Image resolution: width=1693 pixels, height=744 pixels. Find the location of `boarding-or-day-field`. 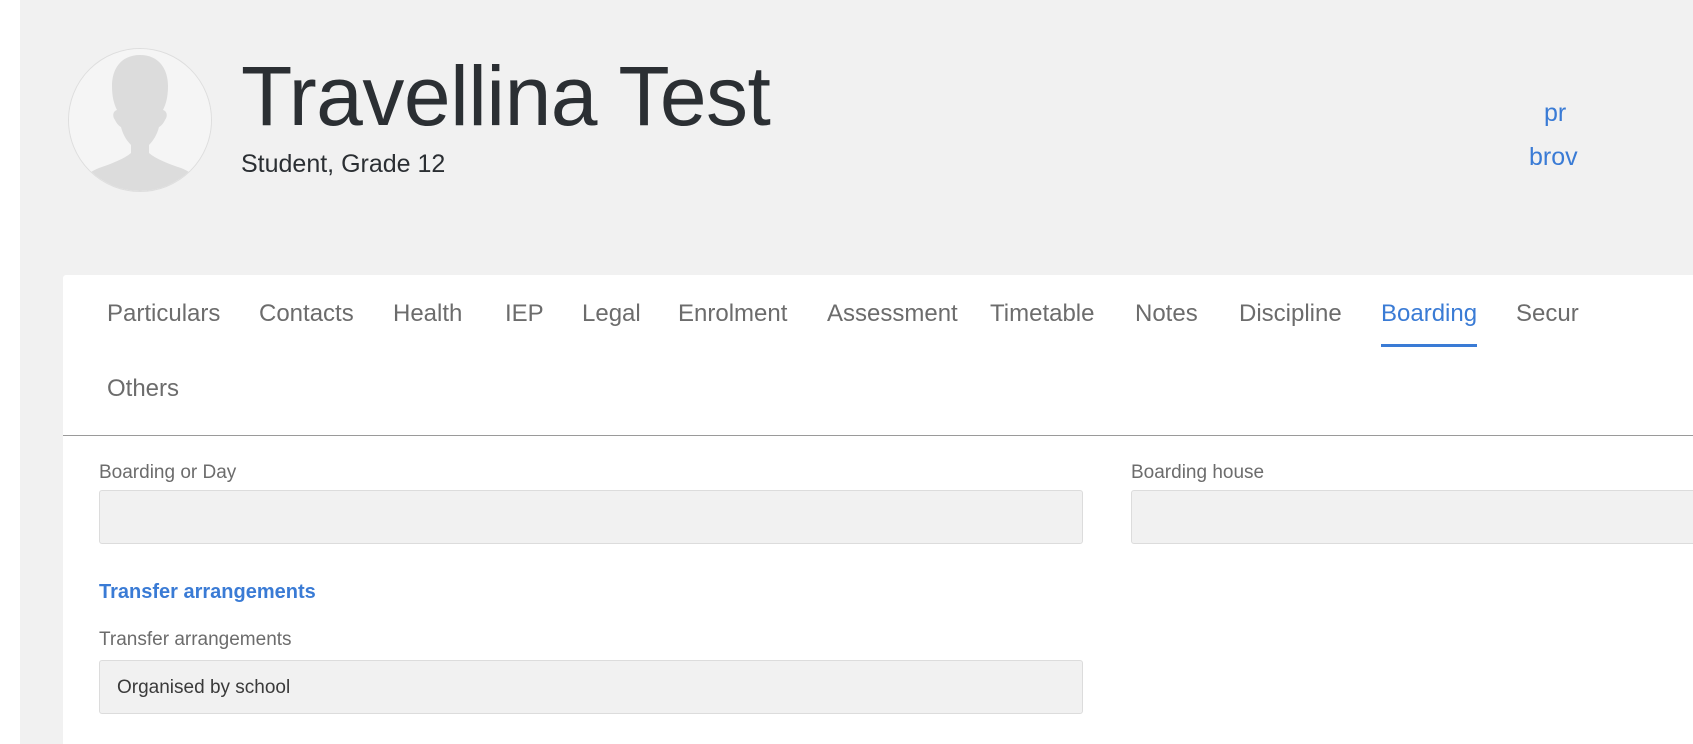

boarding-or-day-field is located at coordinates (591, 517).